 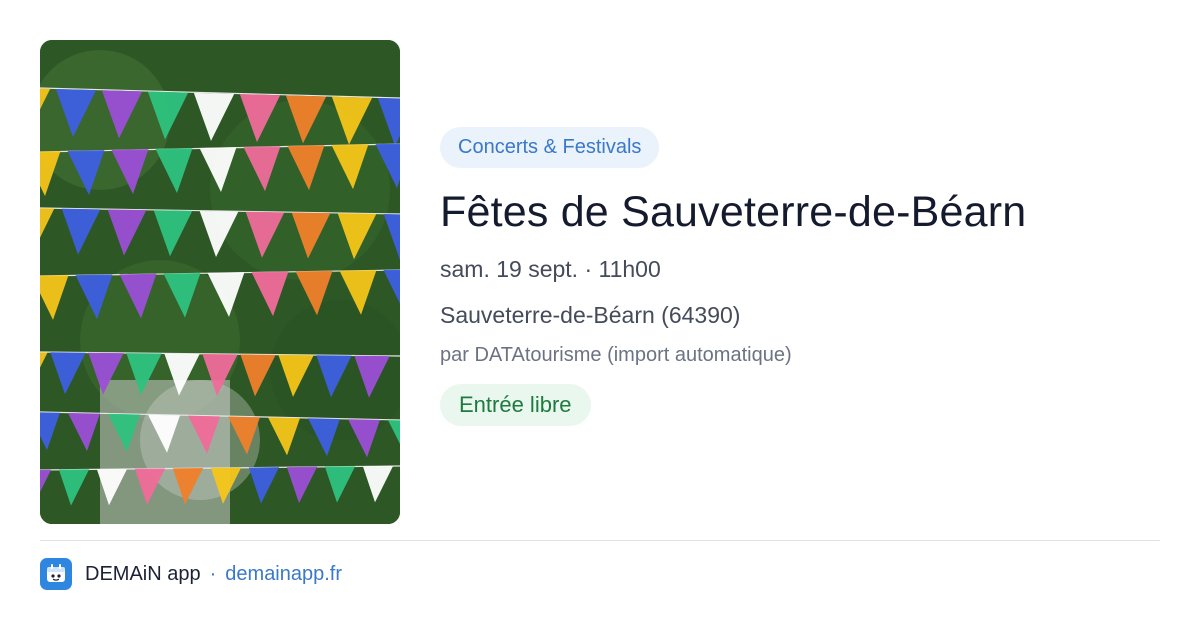 I want to click on footer: DEMAiN app · demainapp.fr, so click(x=191, y=574).